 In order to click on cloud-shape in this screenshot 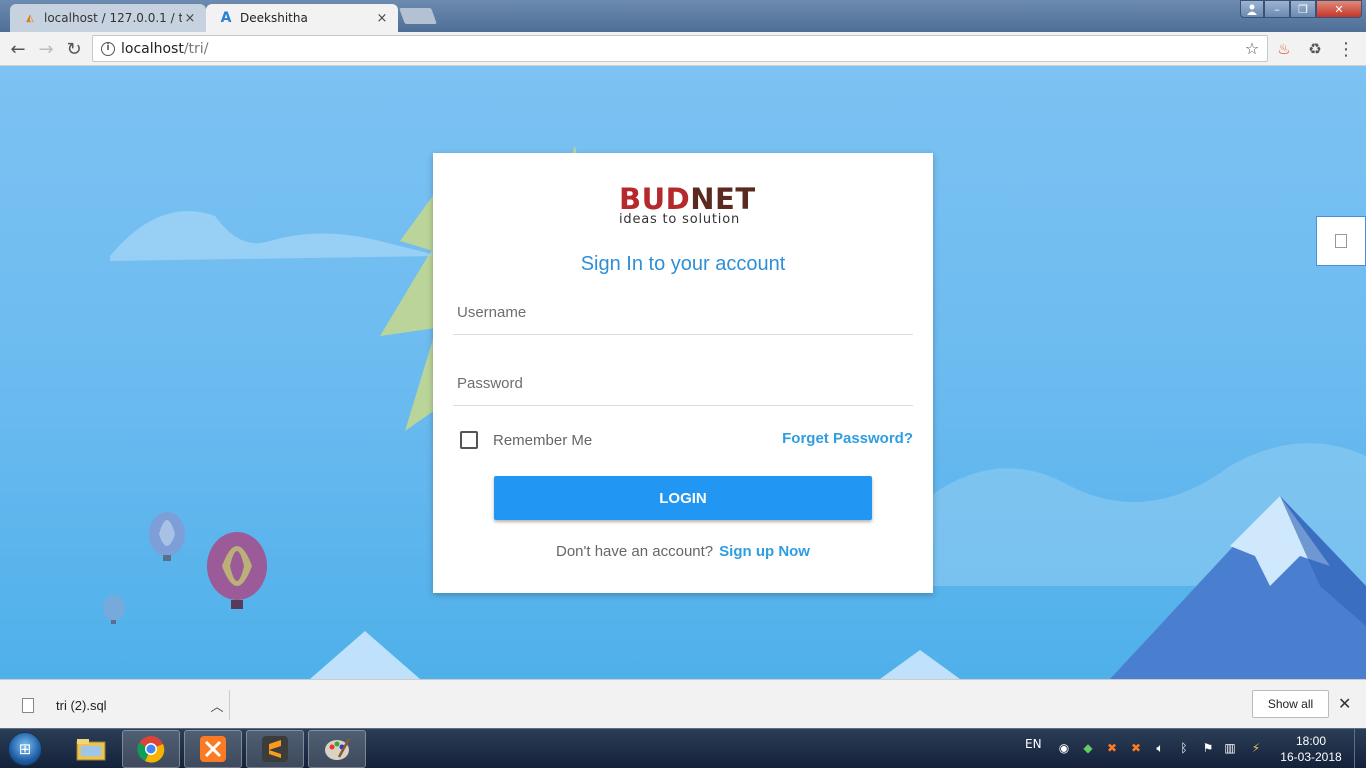, I will do `click(275, 236)`.